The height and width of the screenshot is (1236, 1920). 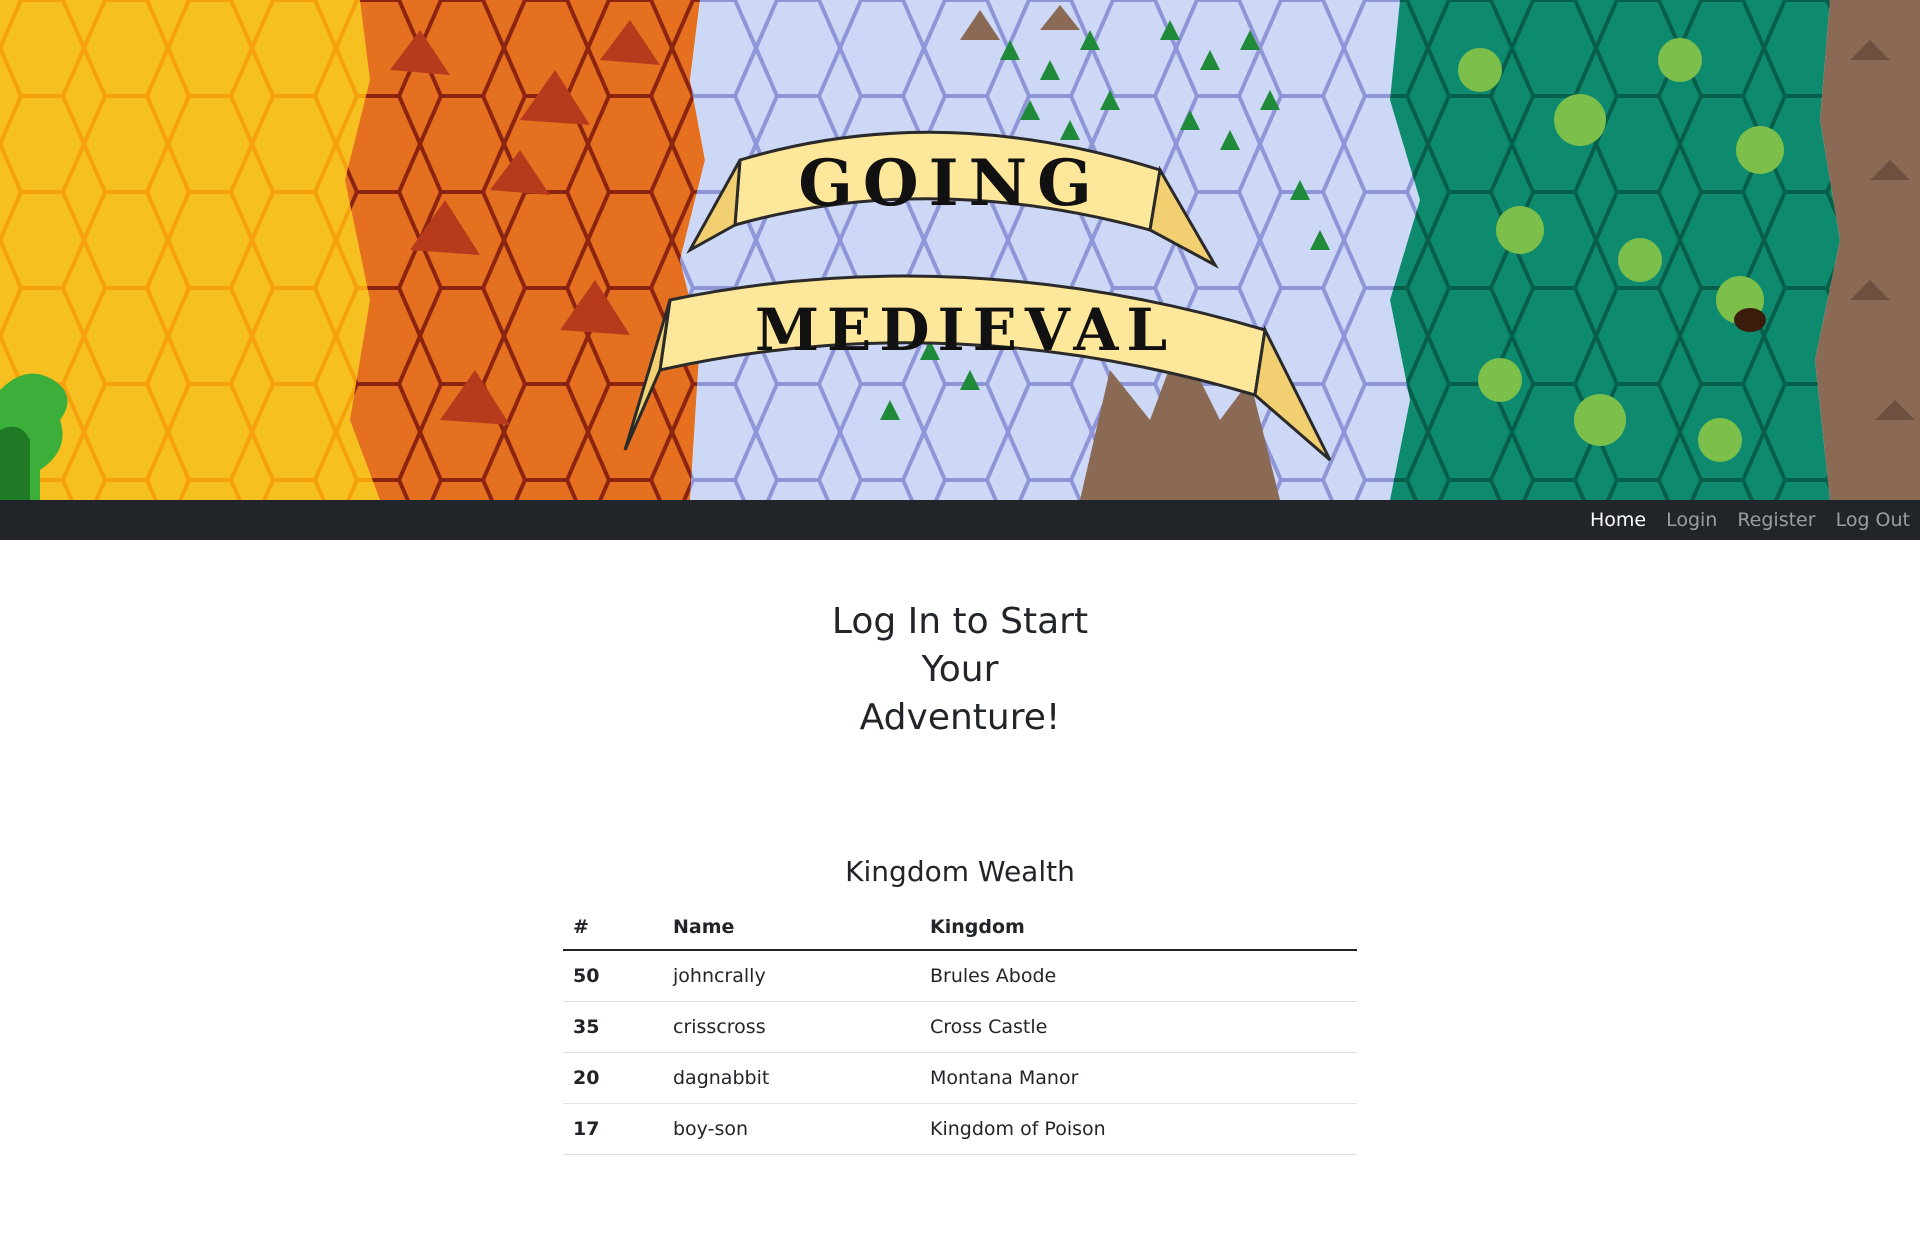 I want to click on header-name: Name, so click(x=791, y=927).